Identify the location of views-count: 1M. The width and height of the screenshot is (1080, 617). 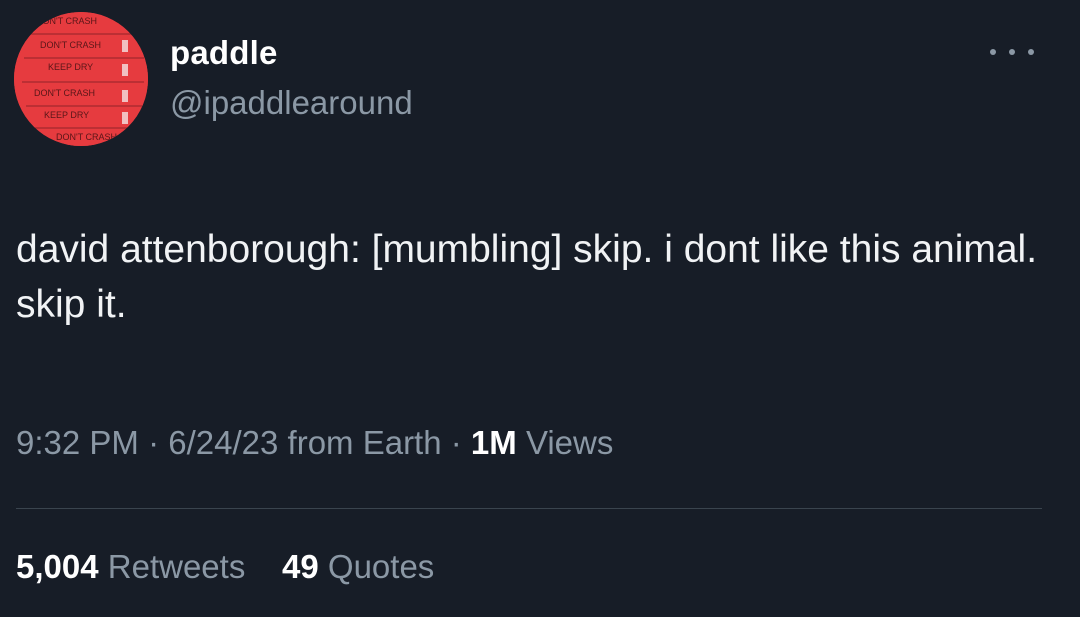
(493, 442).